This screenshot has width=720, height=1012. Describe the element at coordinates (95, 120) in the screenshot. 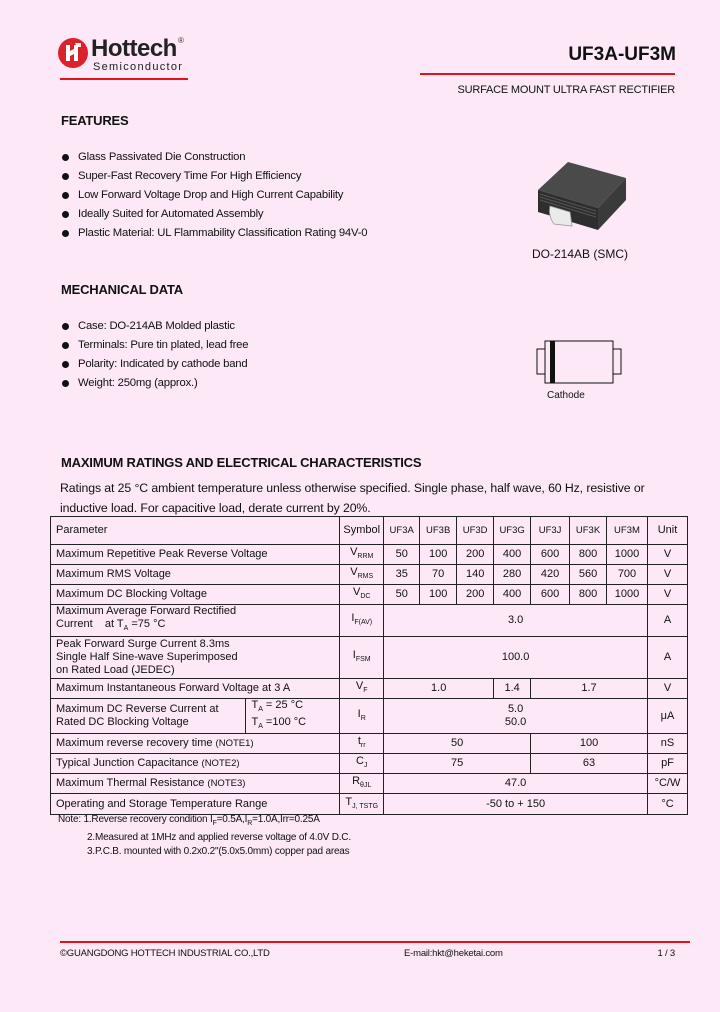

I see `features-heading: FEATURES` at that location.